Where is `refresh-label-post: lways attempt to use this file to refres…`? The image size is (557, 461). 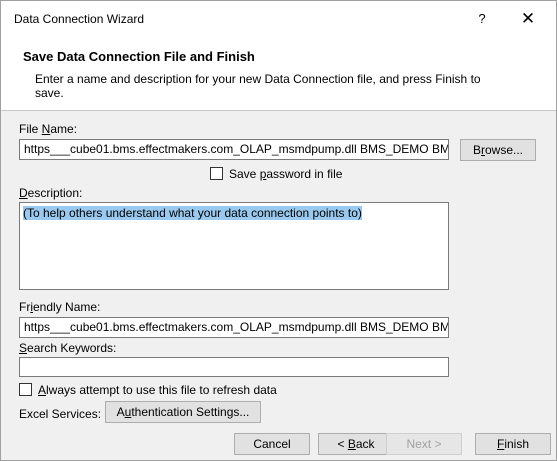 refresh-label-post: lways attempt to use this file to refres… is located at coordinates (161, 390).